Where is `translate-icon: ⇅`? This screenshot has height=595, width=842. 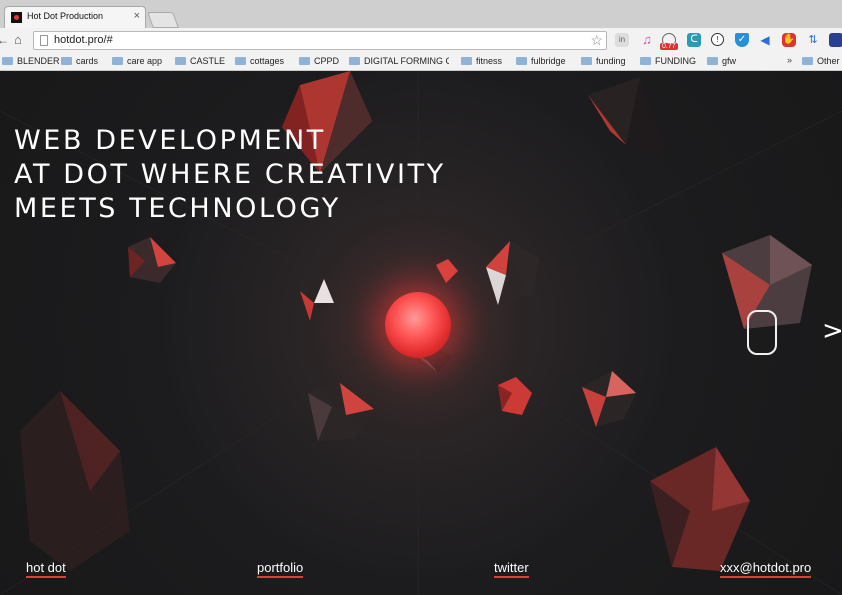 translate-icon: ⇅ is located at coordinates (813, 40).